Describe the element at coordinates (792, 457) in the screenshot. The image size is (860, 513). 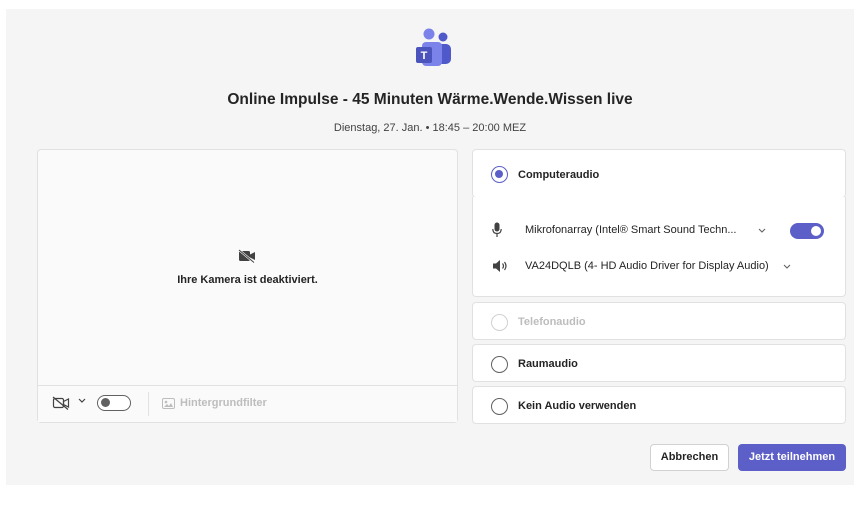
I see `join-now-button: Jetzt teilnehmen` at that location.